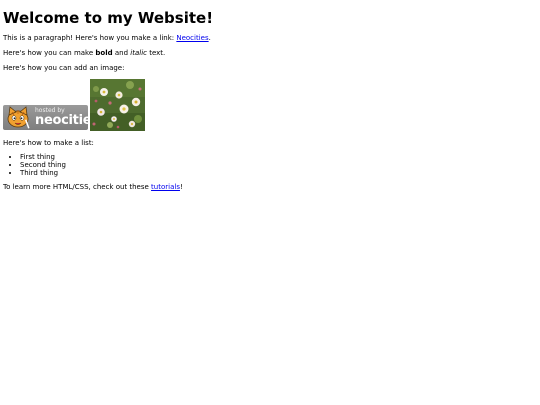  What do you see at coordinates (77, 187) in the screenshot?
I see `learn-more-text: To learn more HTML/CSS, check out these` at bounding box center [77, 187].